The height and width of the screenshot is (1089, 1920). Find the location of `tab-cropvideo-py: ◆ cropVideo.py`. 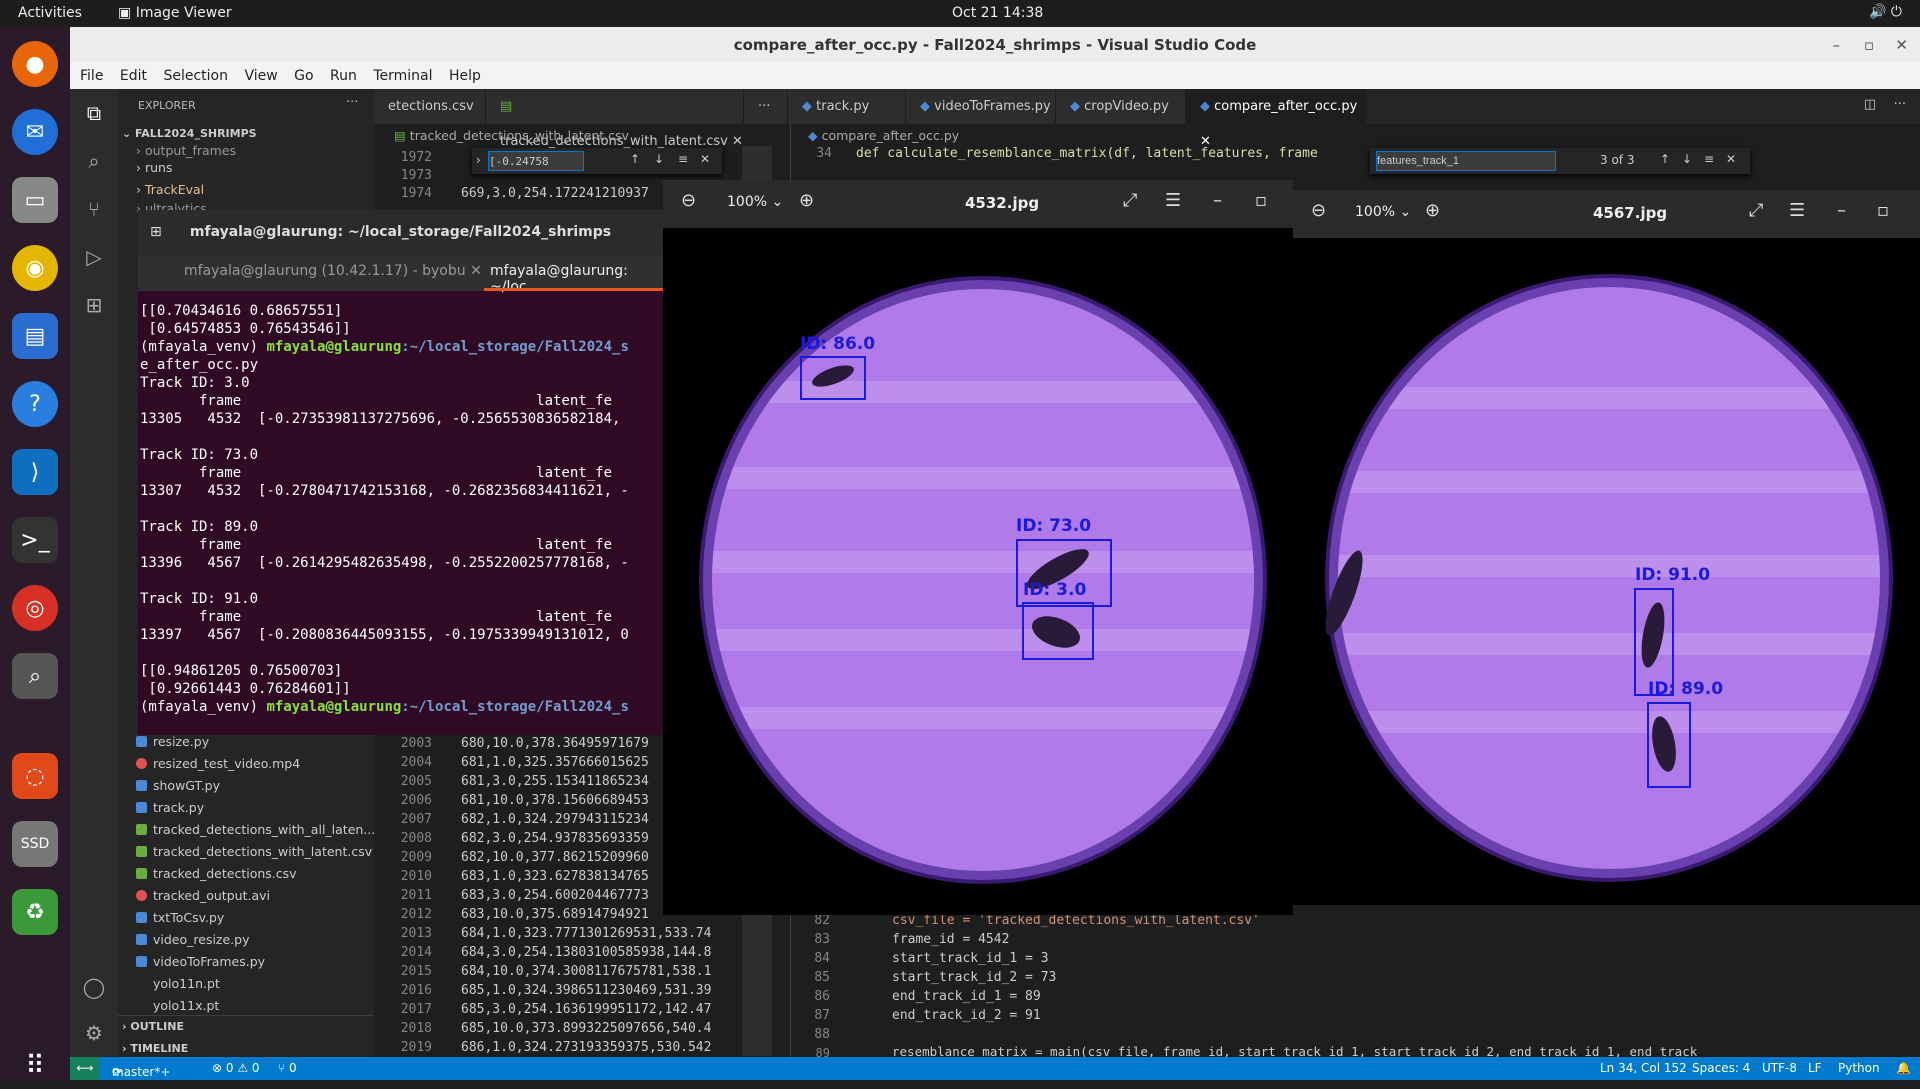

tab-cropvideo-py: ◆ cropVideo.py is located at coordinates (1121, 106).